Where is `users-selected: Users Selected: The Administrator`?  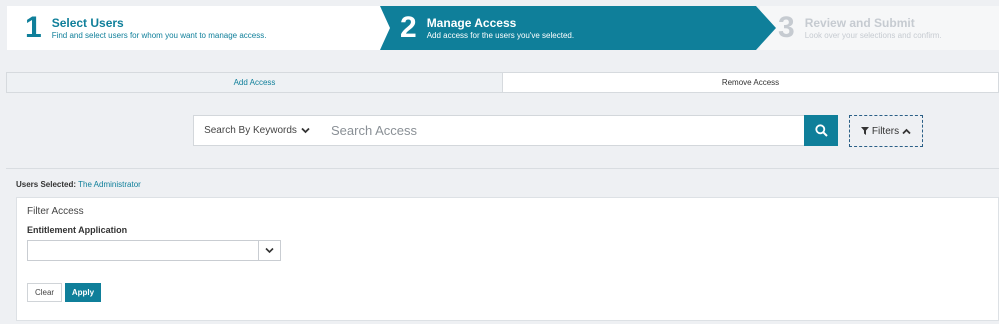
users-selected: Users Selected: The Administrator is located at coordinates (78, 184).